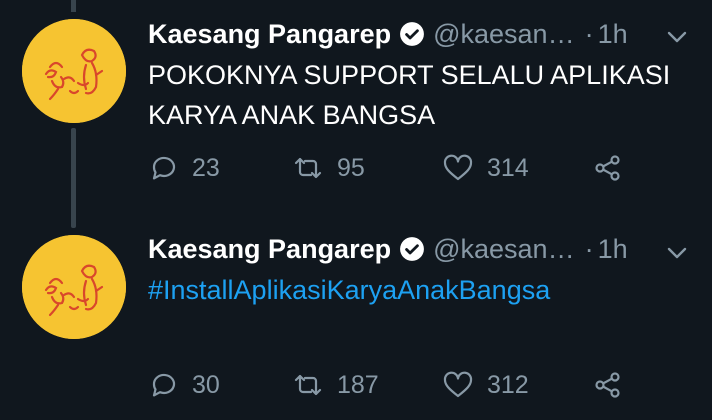 The image size is (712, 420). I want to click on retweet-button: 95, so click(368, 168).